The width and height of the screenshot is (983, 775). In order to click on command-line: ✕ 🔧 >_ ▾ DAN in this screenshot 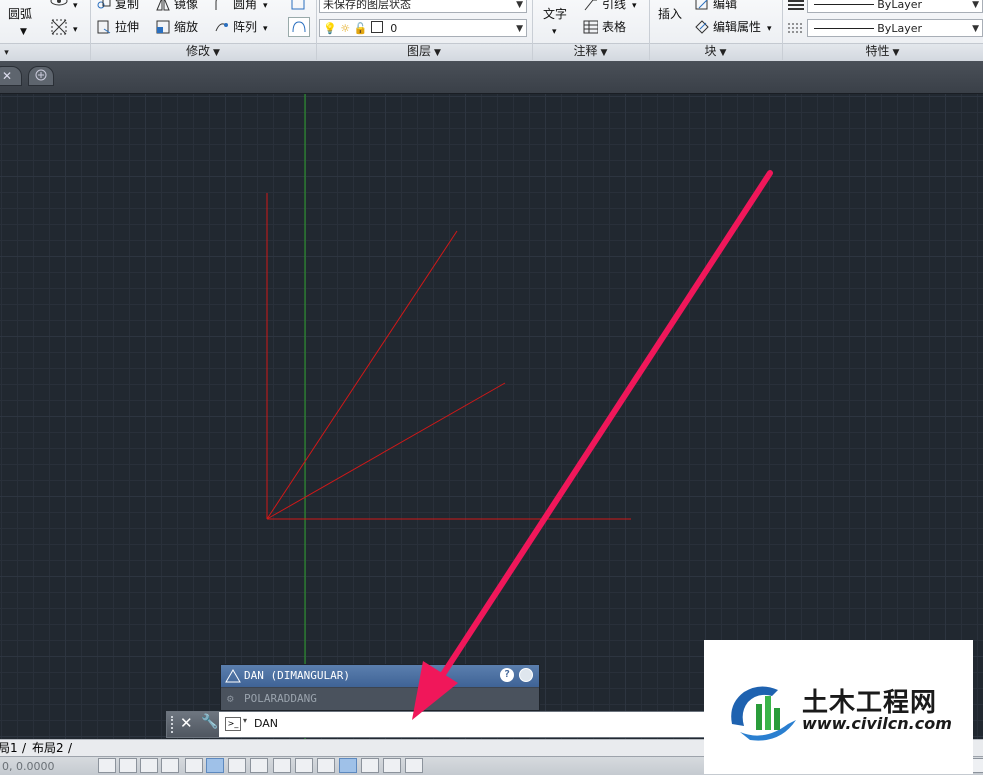, I will do `click(436, 724)`.